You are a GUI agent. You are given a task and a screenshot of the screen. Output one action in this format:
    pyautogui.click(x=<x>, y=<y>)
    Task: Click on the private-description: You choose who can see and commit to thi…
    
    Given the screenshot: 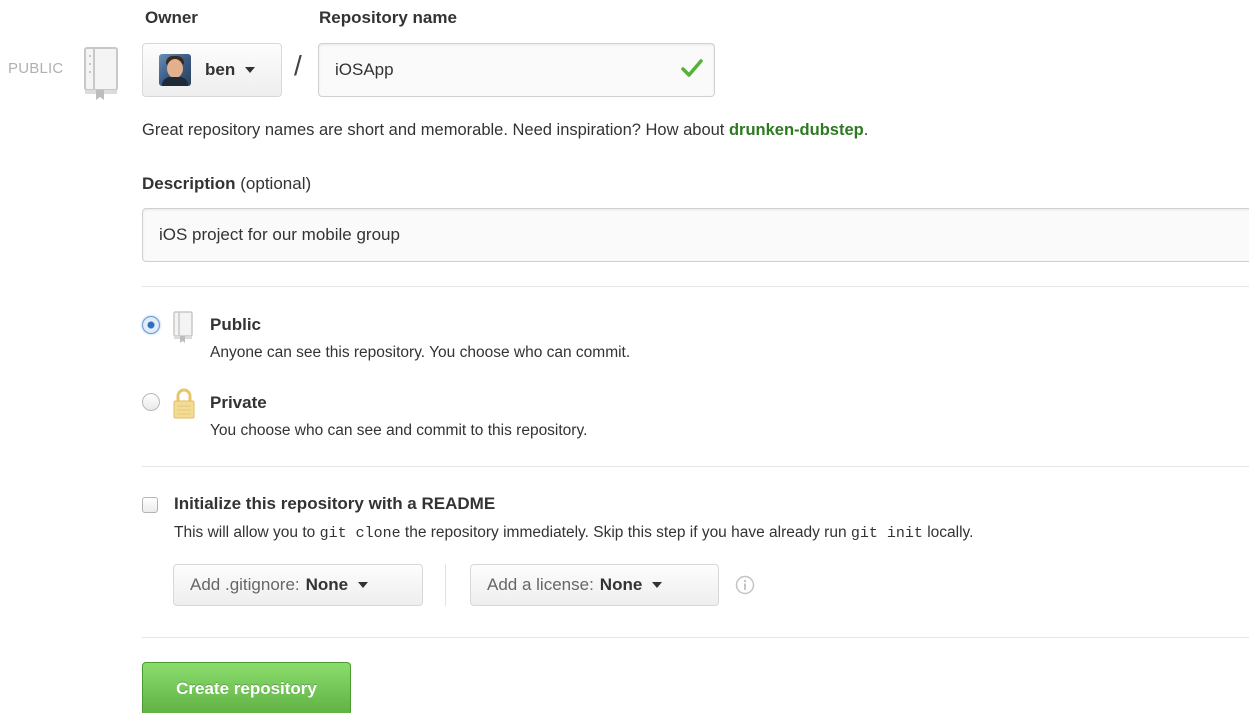 What is the action you would take?
    pyautogui.click(x=399, y=430)
    